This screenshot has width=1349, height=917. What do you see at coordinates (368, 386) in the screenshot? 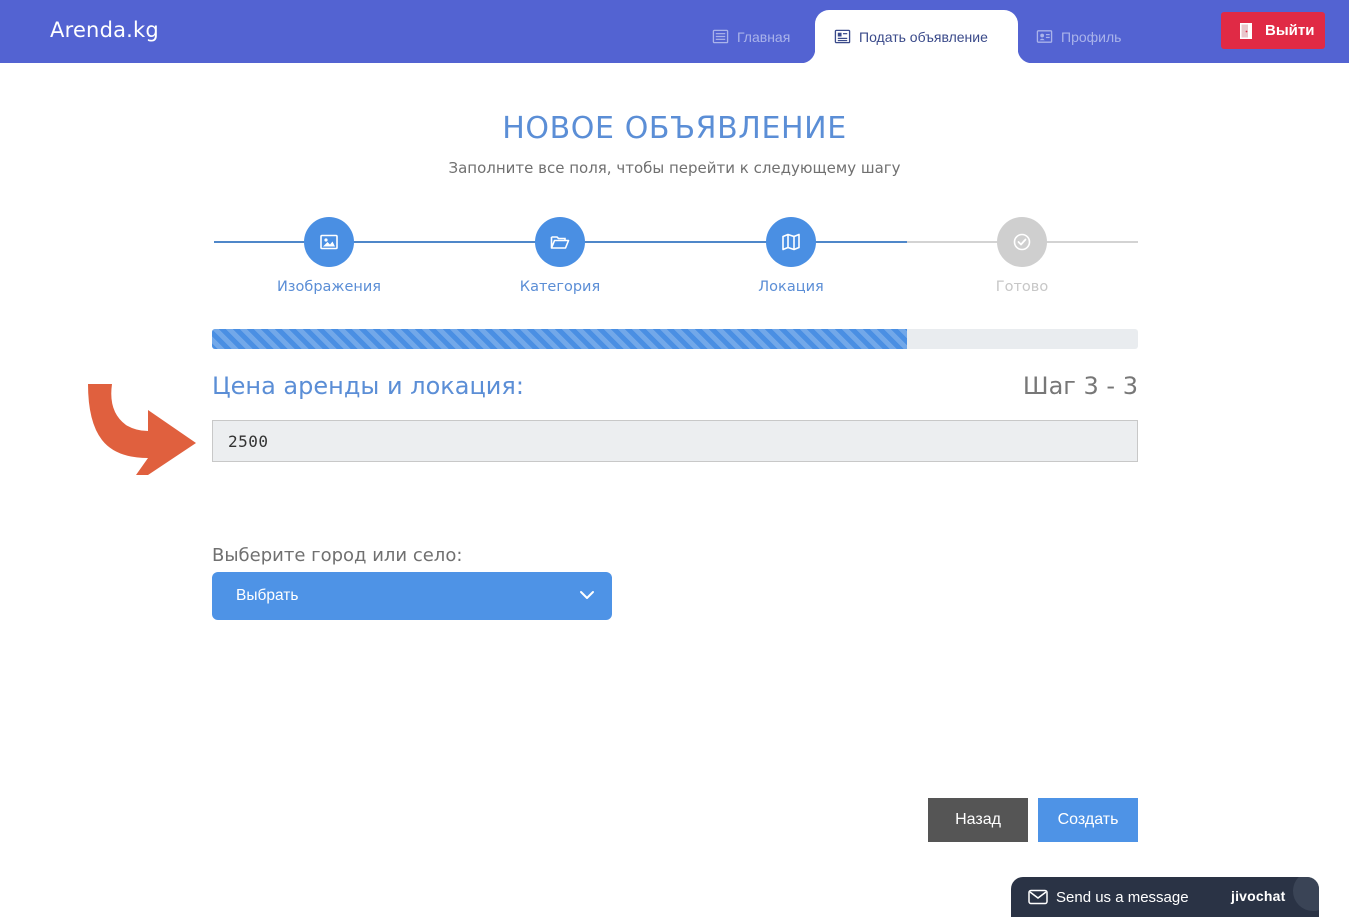
I see `section-title: Цена аренды и локация:` at bounding box center [368, 386].